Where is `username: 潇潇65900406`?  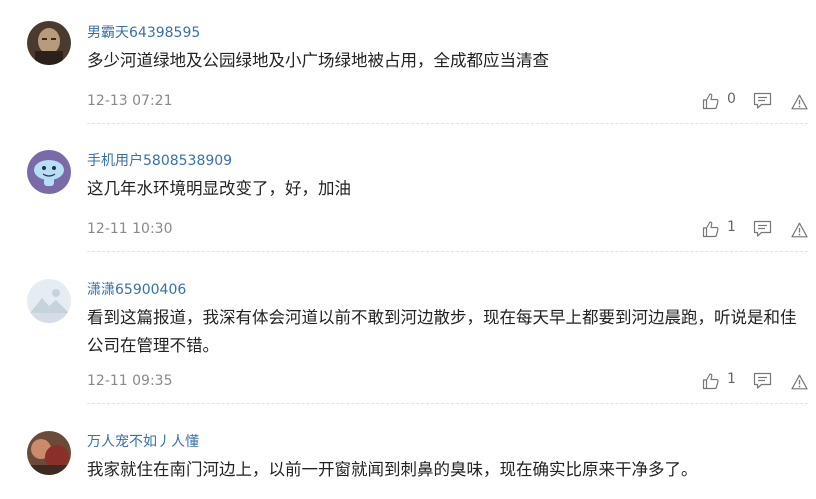
username: 潇潇65900406 is located at coordinates (136, 289).